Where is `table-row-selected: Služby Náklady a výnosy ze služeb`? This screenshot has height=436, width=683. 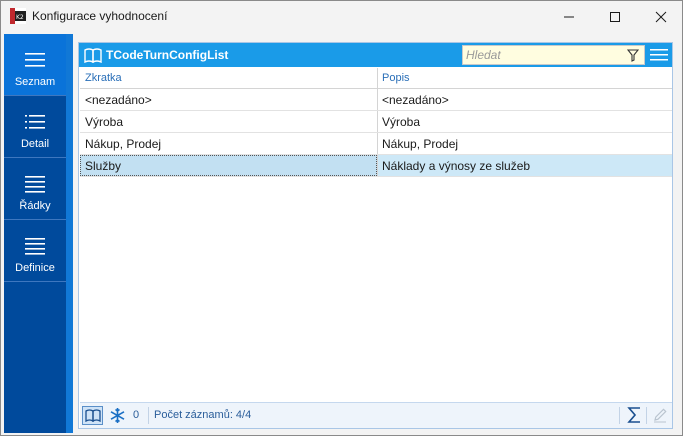
table-row-selected: Služby Náklady a výnosy ze služeb is located at coordinates (376, 166).